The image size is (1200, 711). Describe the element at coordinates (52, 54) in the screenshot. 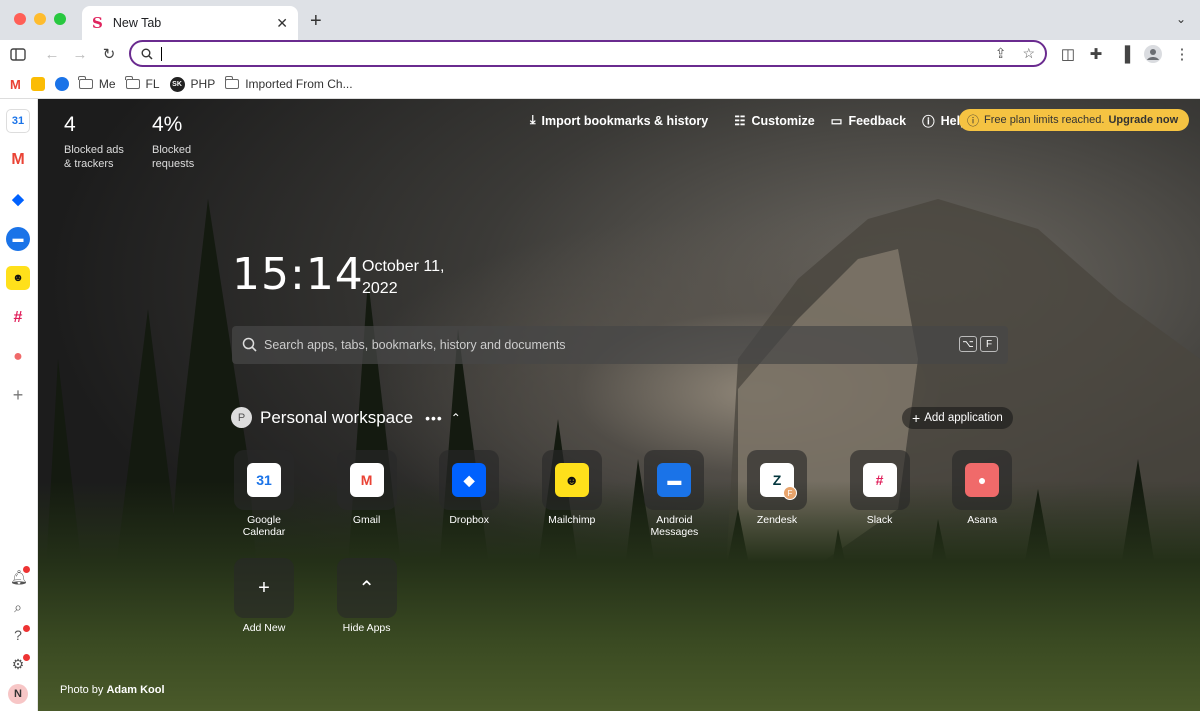

I see `back-arrow-icon: ←` at that location.